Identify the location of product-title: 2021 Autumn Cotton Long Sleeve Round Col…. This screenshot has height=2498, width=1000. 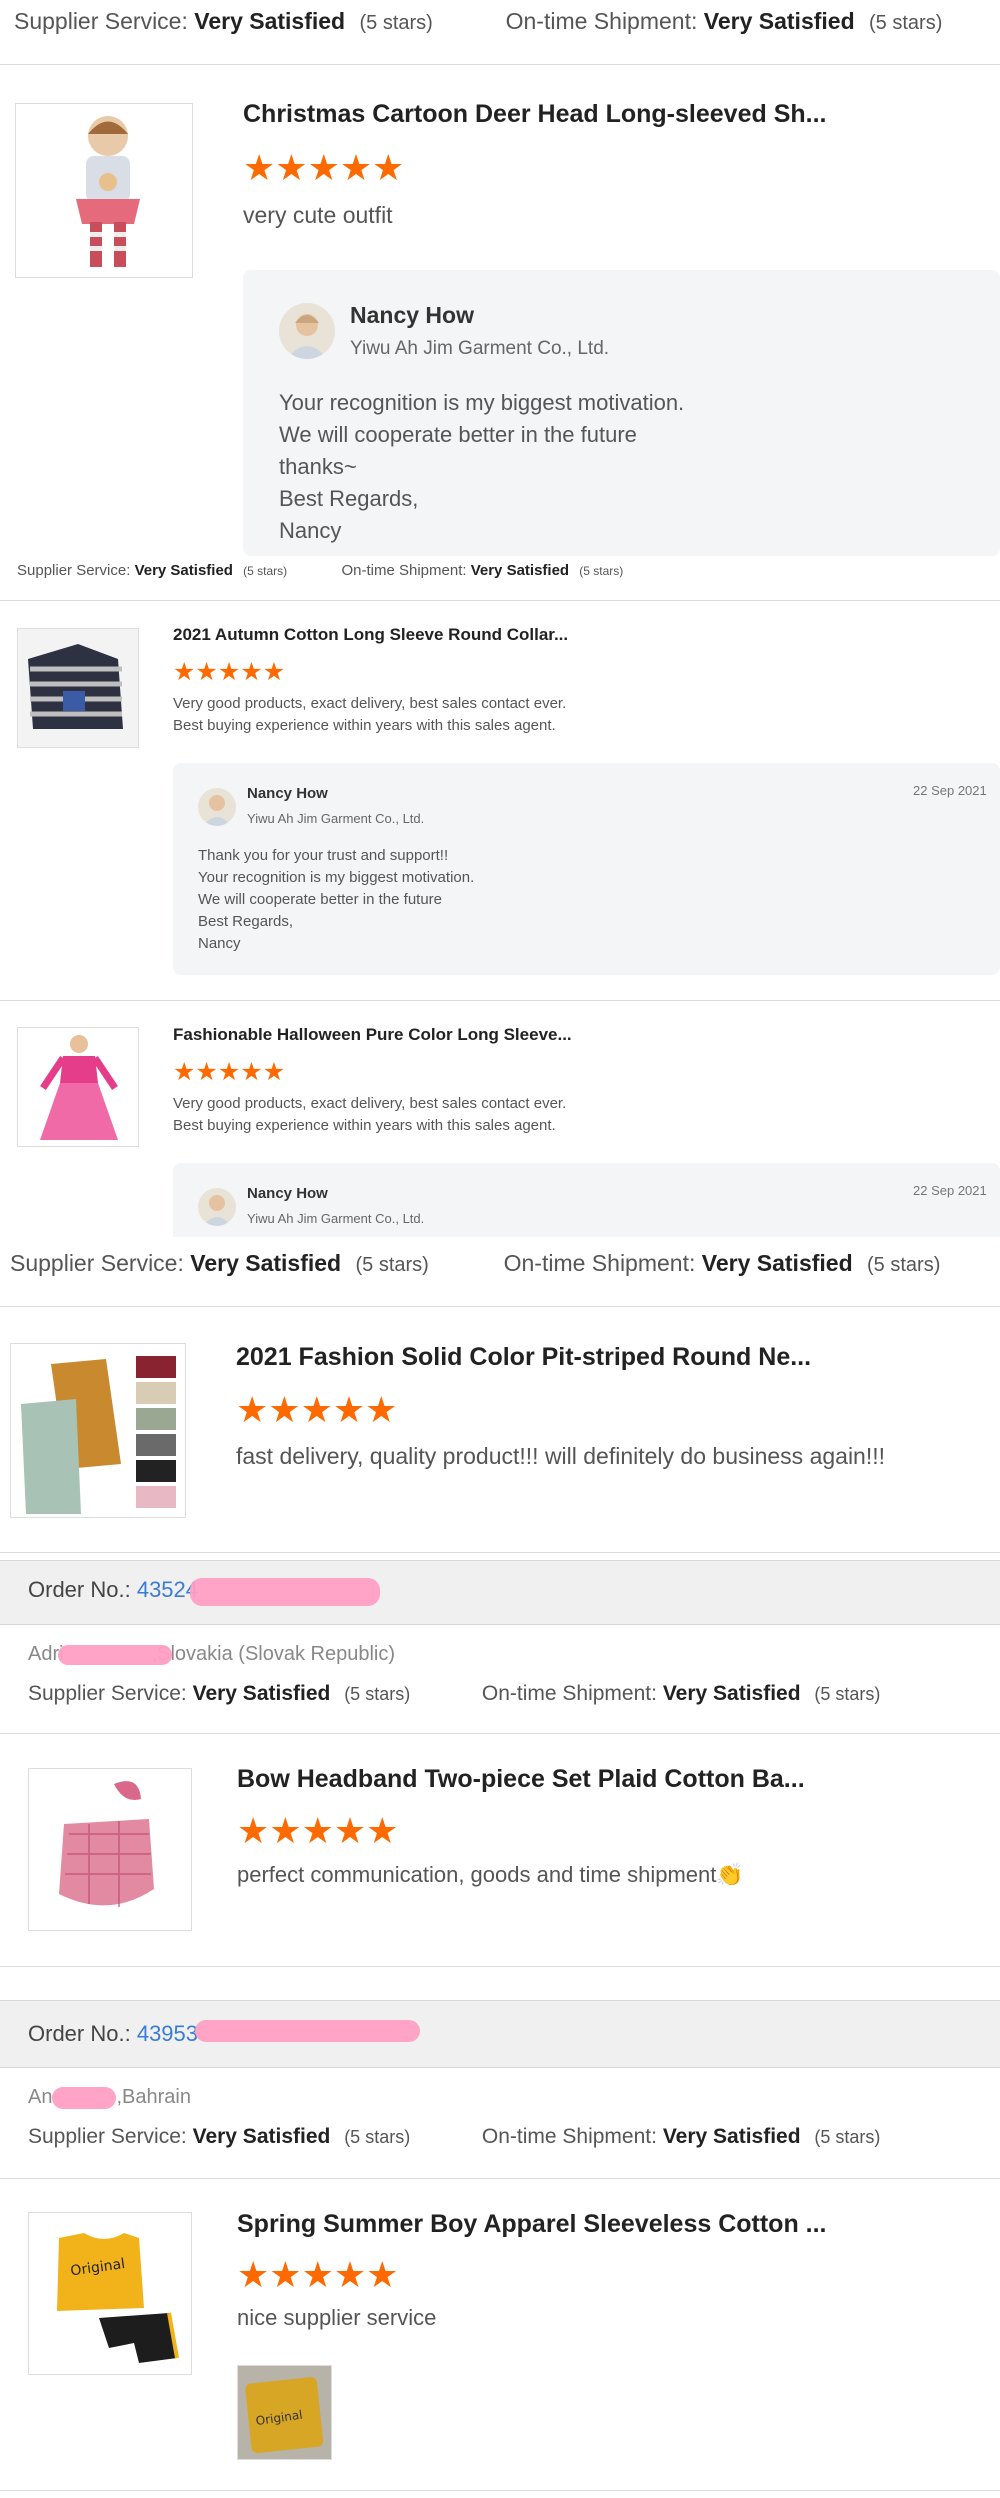
(370, 635).